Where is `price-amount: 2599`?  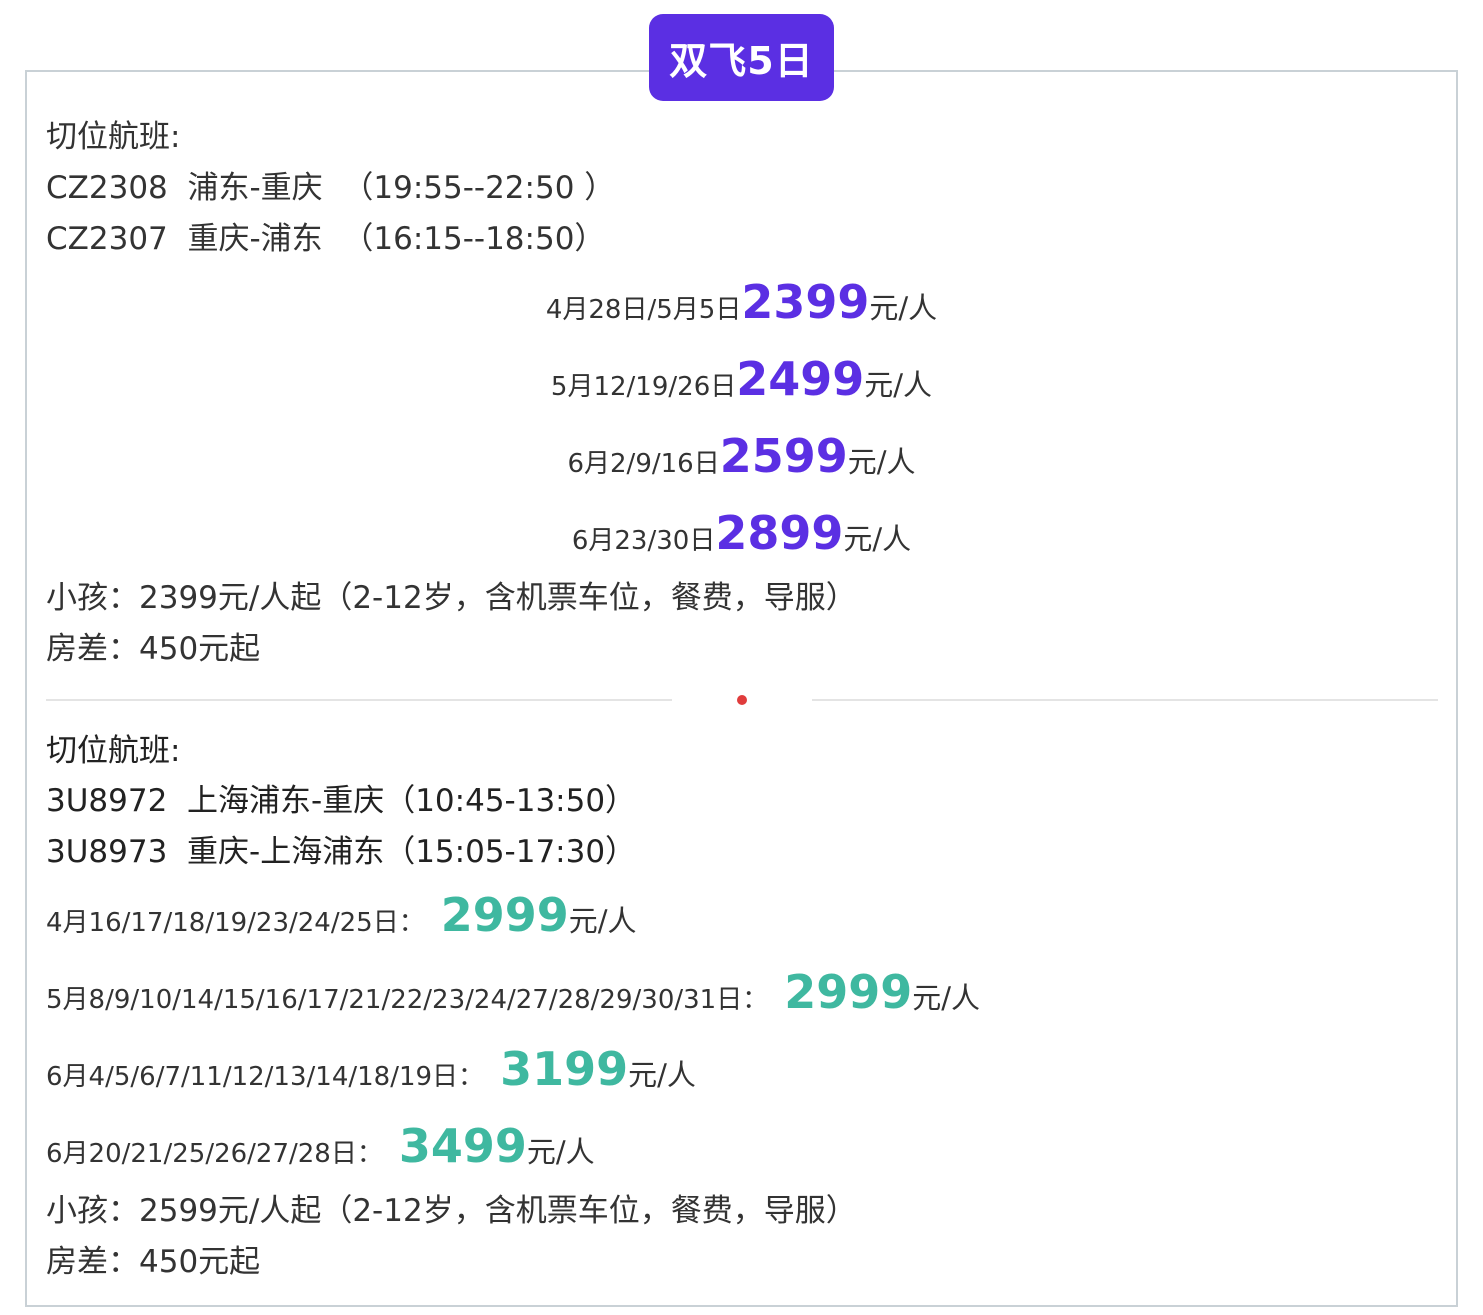 price-amount: 2599 is located at coordinates (783, 456).